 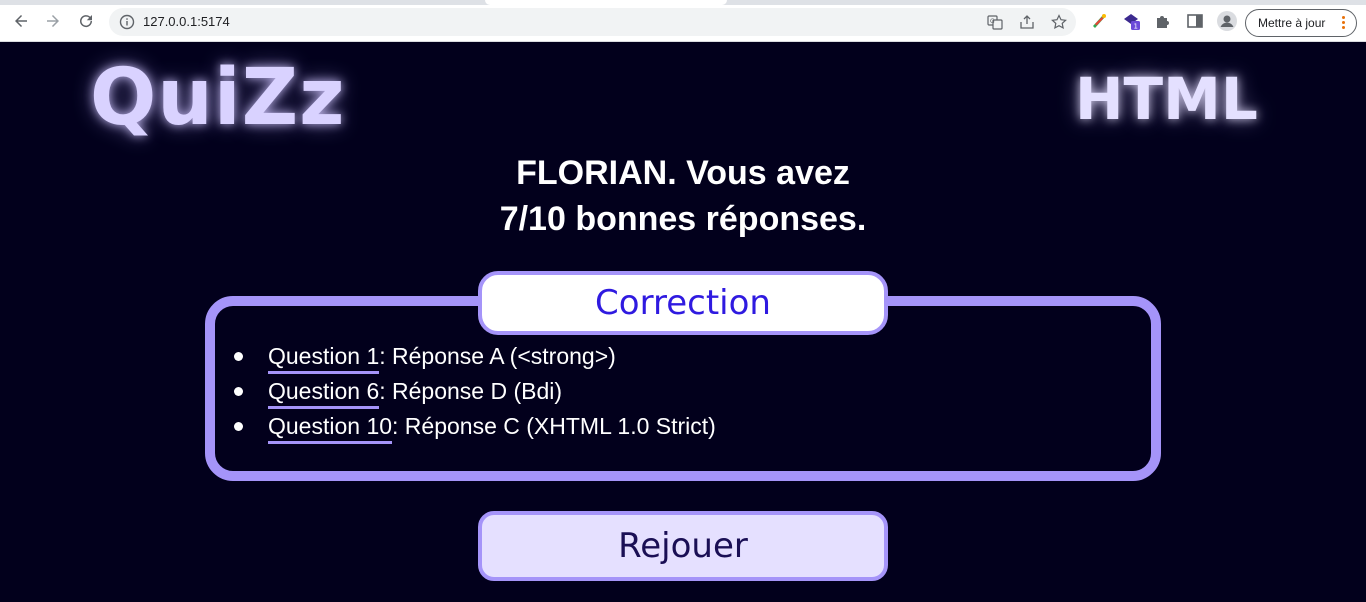 I want to click on list-item: Question 1: Réponse A (<strong>), so click(x=473, y=356).